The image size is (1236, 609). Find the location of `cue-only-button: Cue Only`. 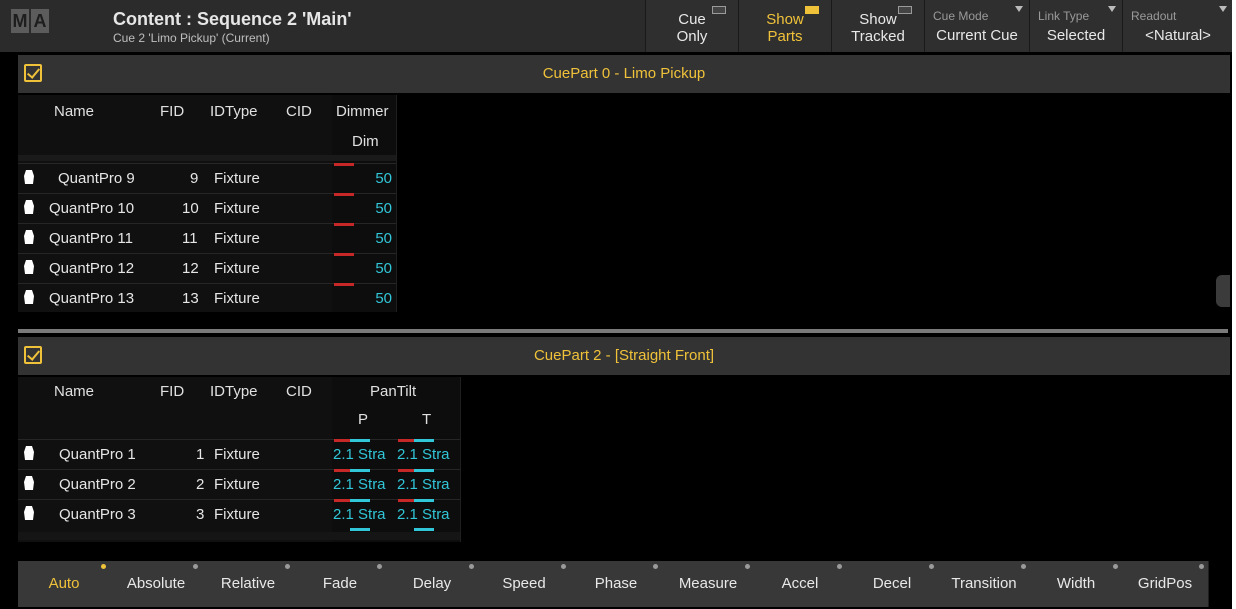

cue-only-button: Cue Only is located at coordinates (691, 26).